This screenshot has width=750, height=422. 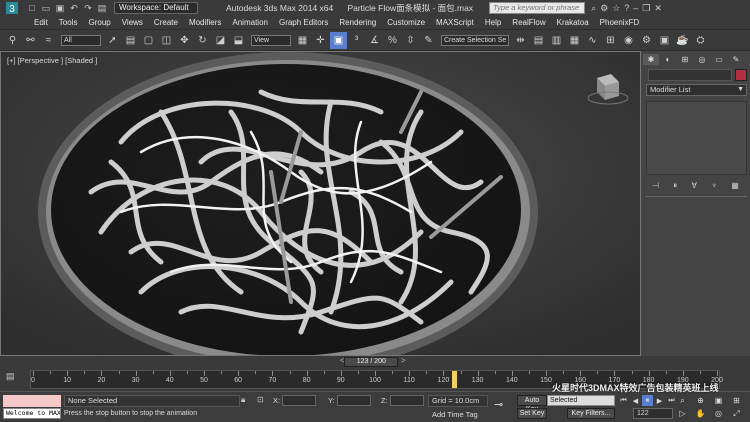 What do you see at coordinates (205, 22) in the screenshot?
I see `menu-modifiers: Modifiers` at bounding box center [205, 22].